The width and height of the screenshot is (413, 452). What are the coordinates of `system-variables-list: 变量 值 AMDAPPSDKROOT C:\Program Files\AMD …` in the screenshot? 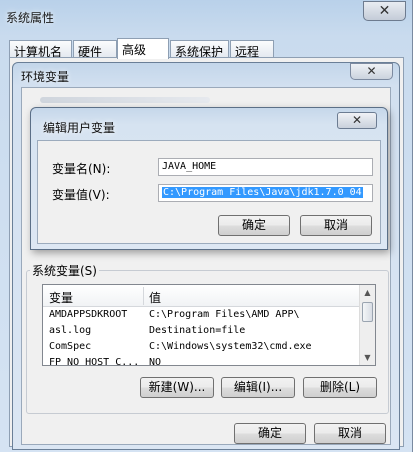 It's located at (209, 325).